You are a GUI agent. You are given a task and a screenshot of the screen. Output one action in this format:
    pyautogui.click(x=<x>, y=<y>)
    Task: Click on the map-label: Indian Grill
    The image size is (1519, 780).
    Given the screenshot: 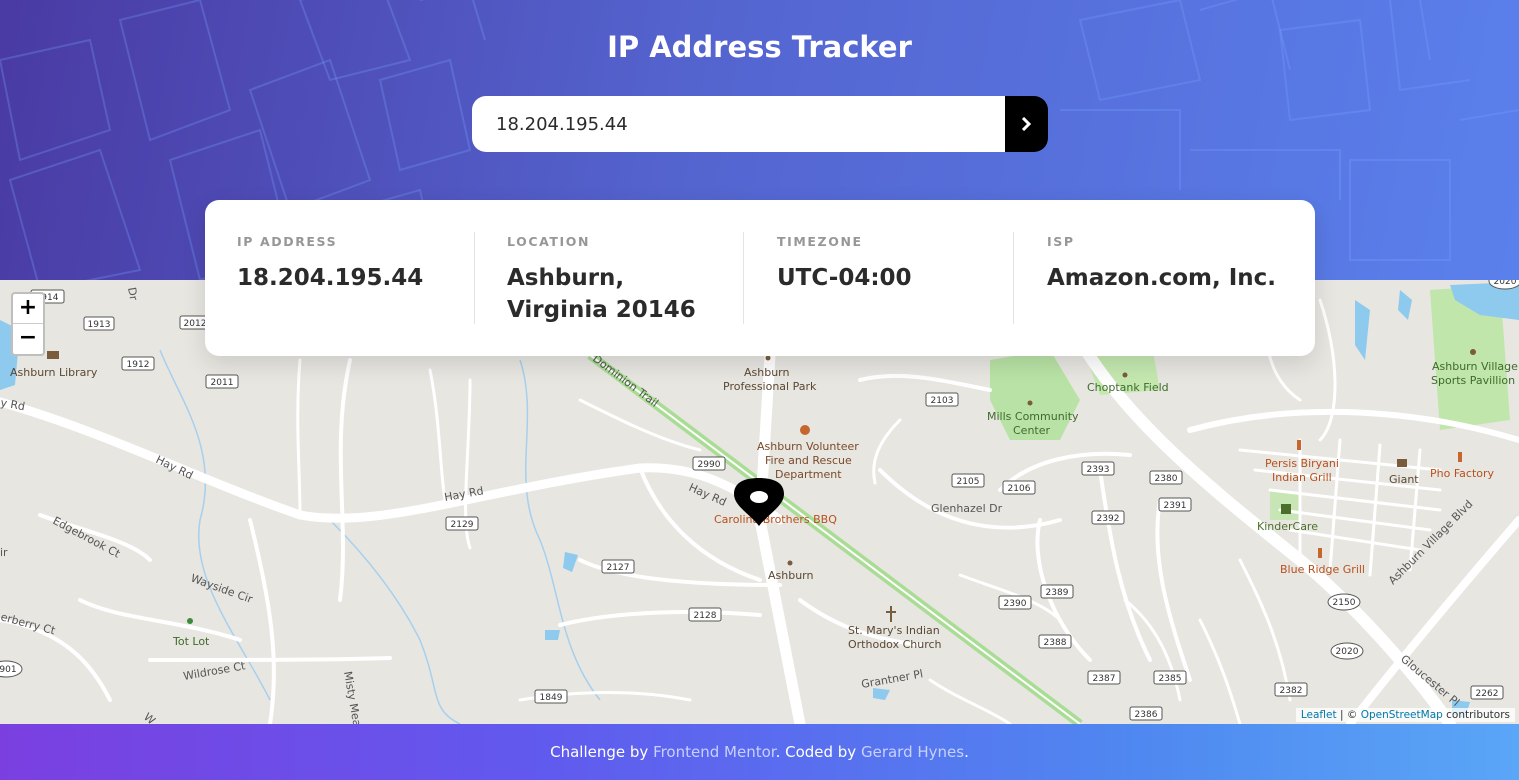 What is the action you would take?
    pyautogui.click(x=1302, y=477)
    